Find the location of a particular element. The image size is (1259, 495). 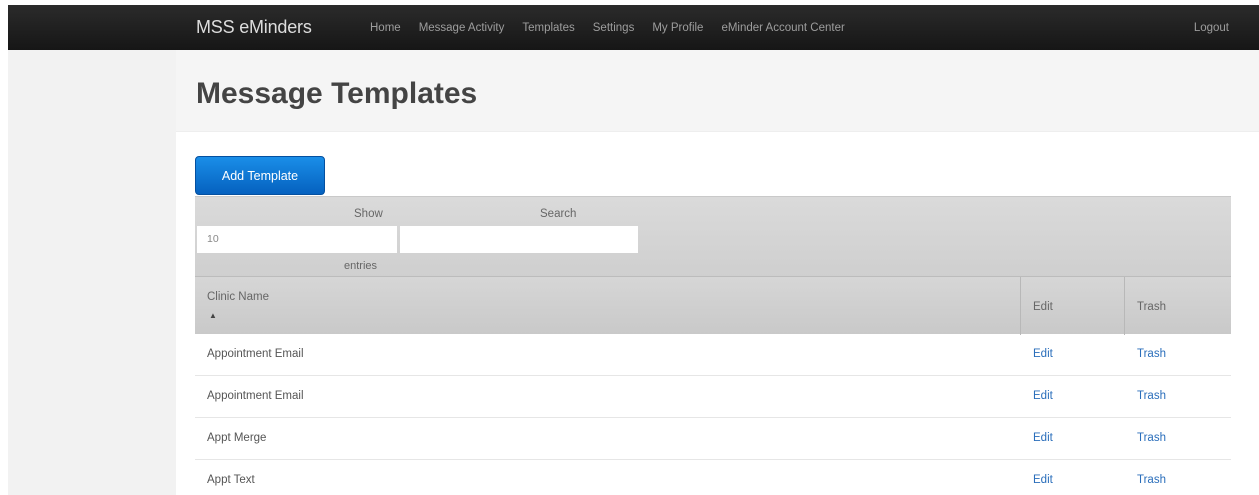

entries-length-select: 10 is located at coordinates (297, 239).